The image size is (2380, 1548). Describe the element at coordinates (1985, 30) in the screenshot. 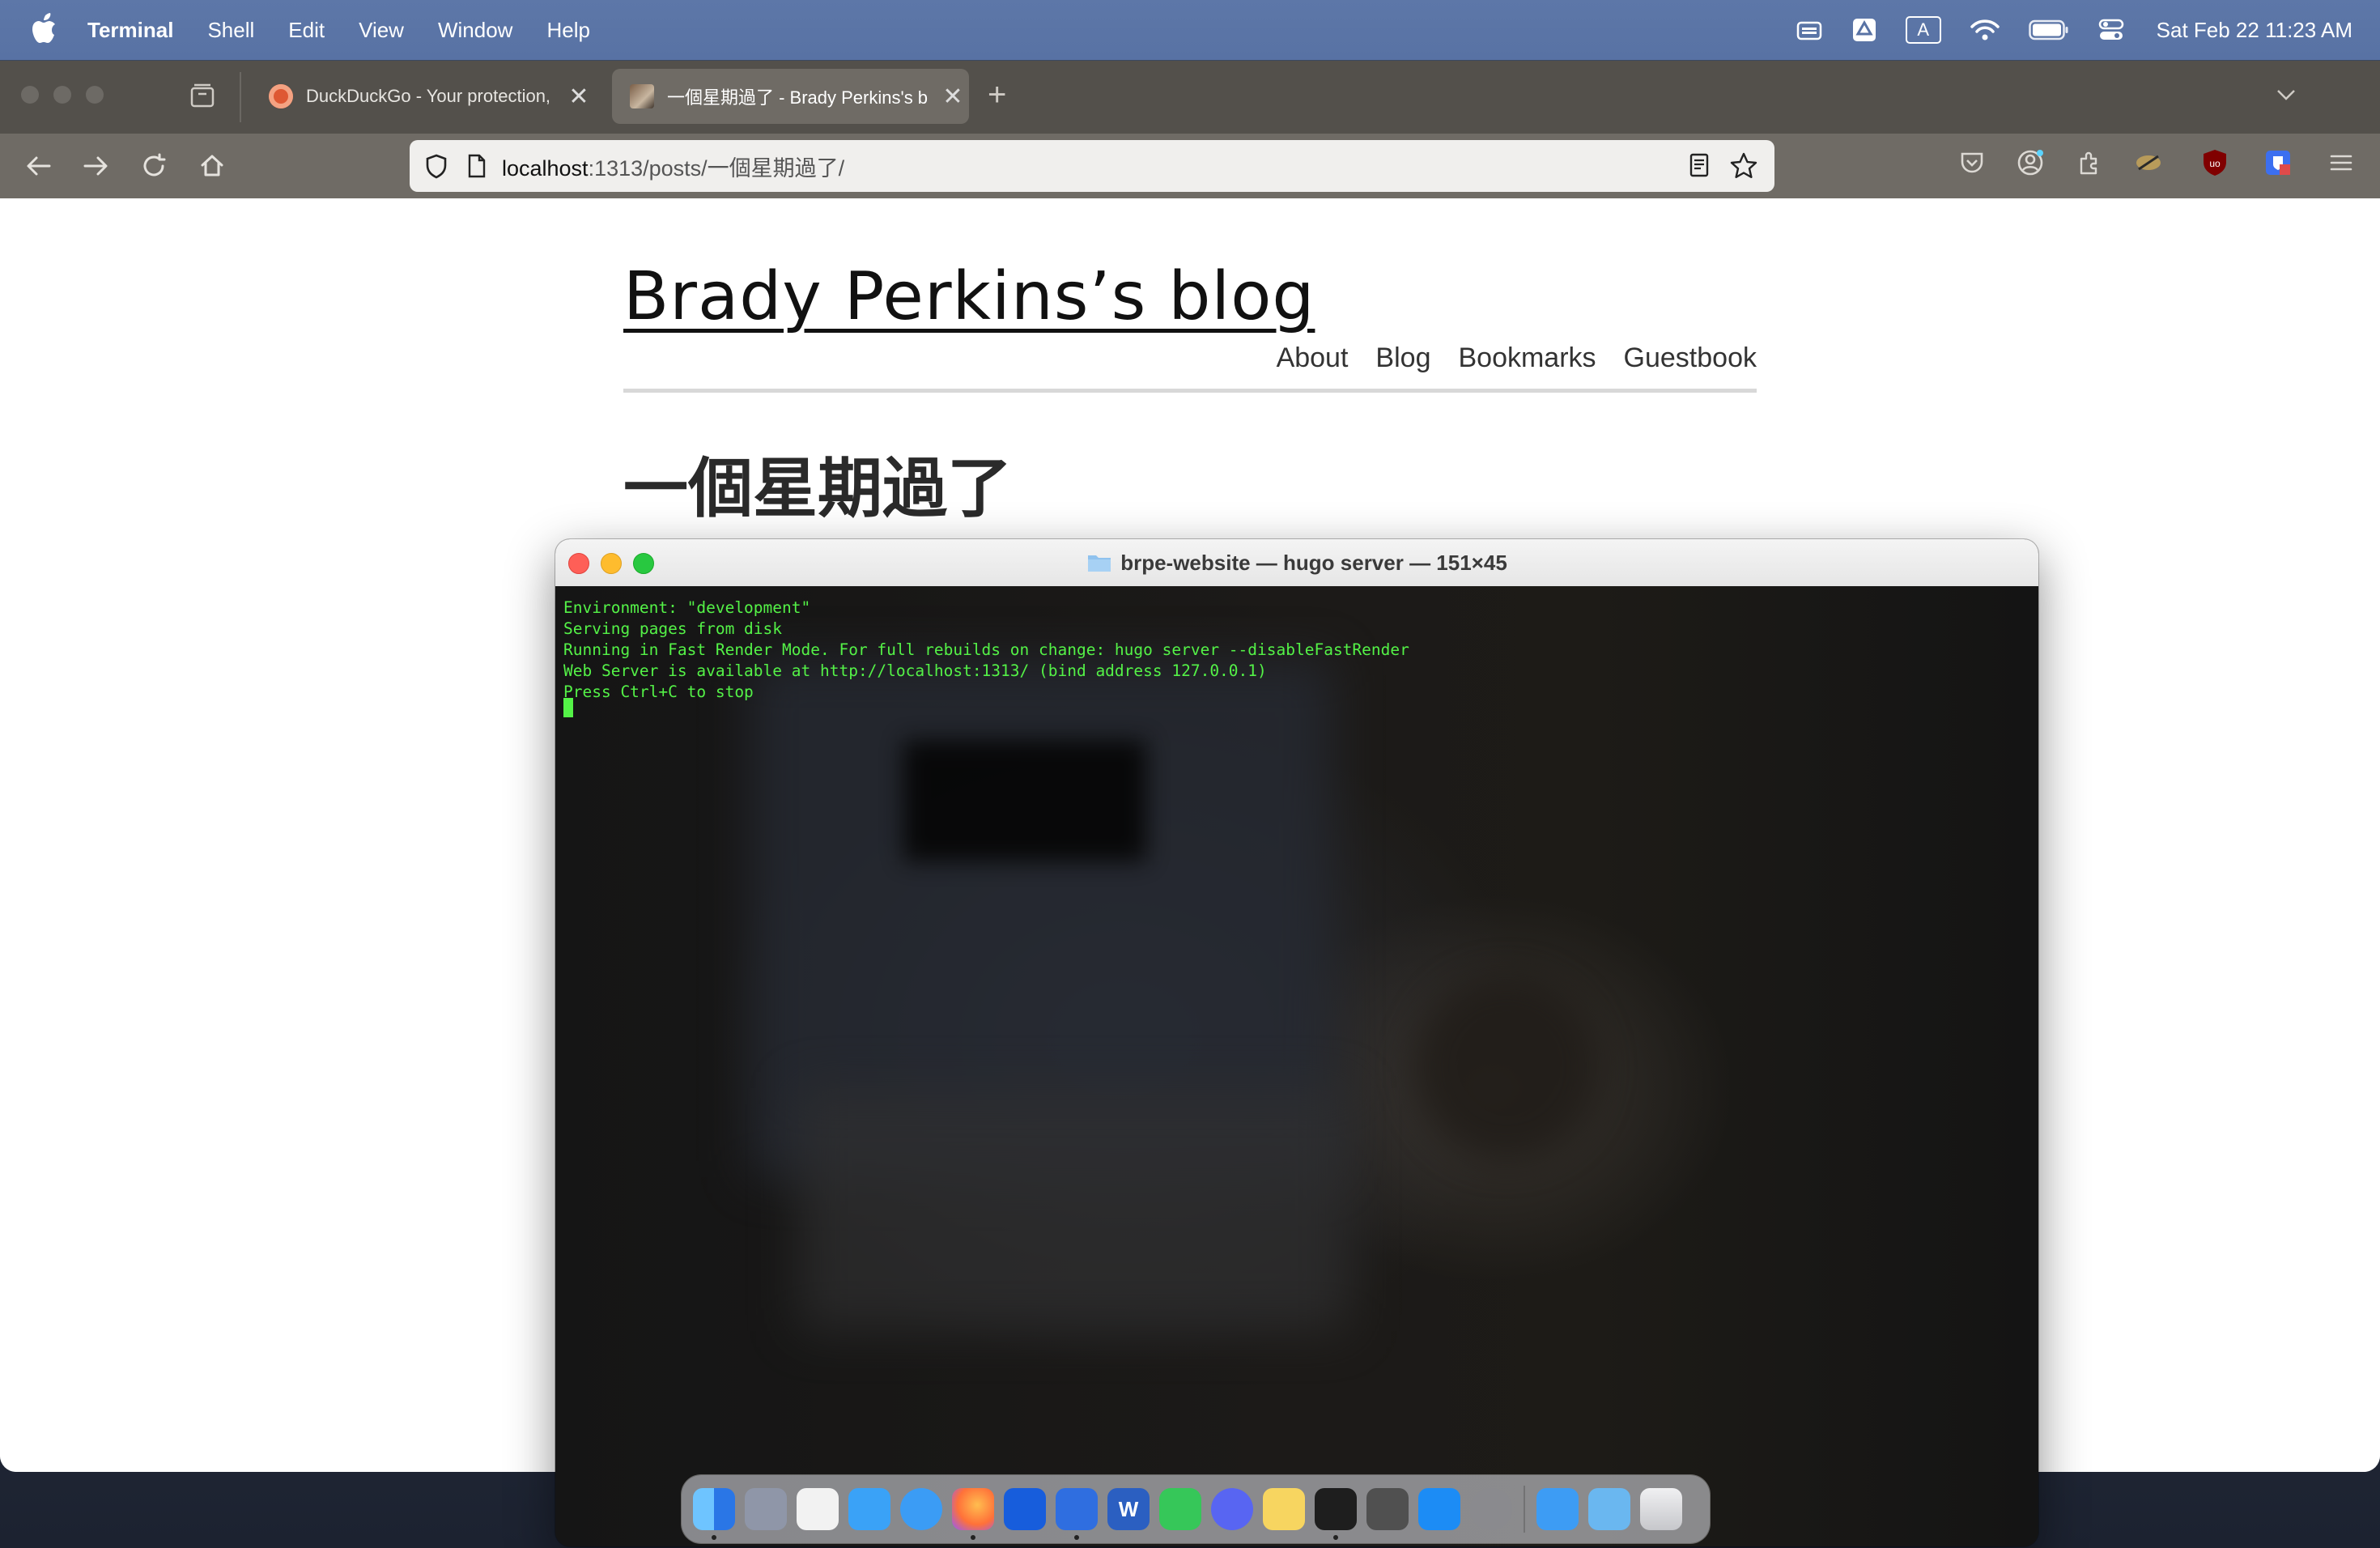

I see `wifi-icon` at that location.